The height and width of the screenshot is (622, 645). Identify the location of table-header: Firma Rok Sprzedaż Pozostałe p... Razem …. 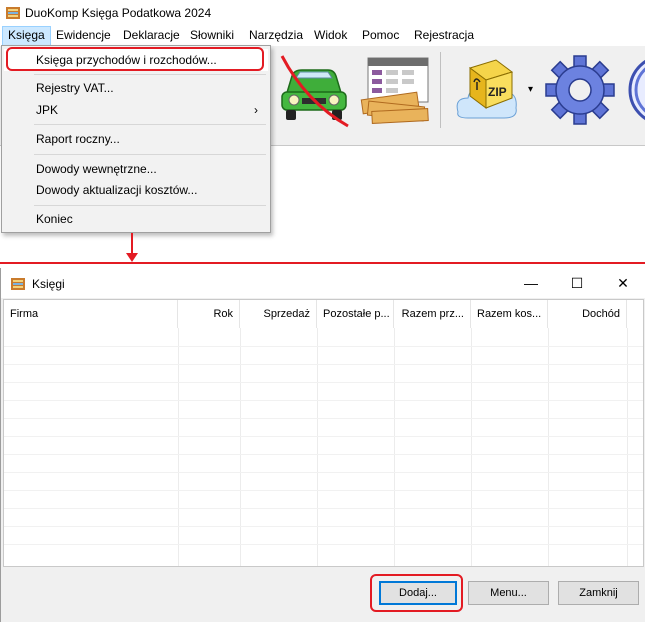
(323, 314).